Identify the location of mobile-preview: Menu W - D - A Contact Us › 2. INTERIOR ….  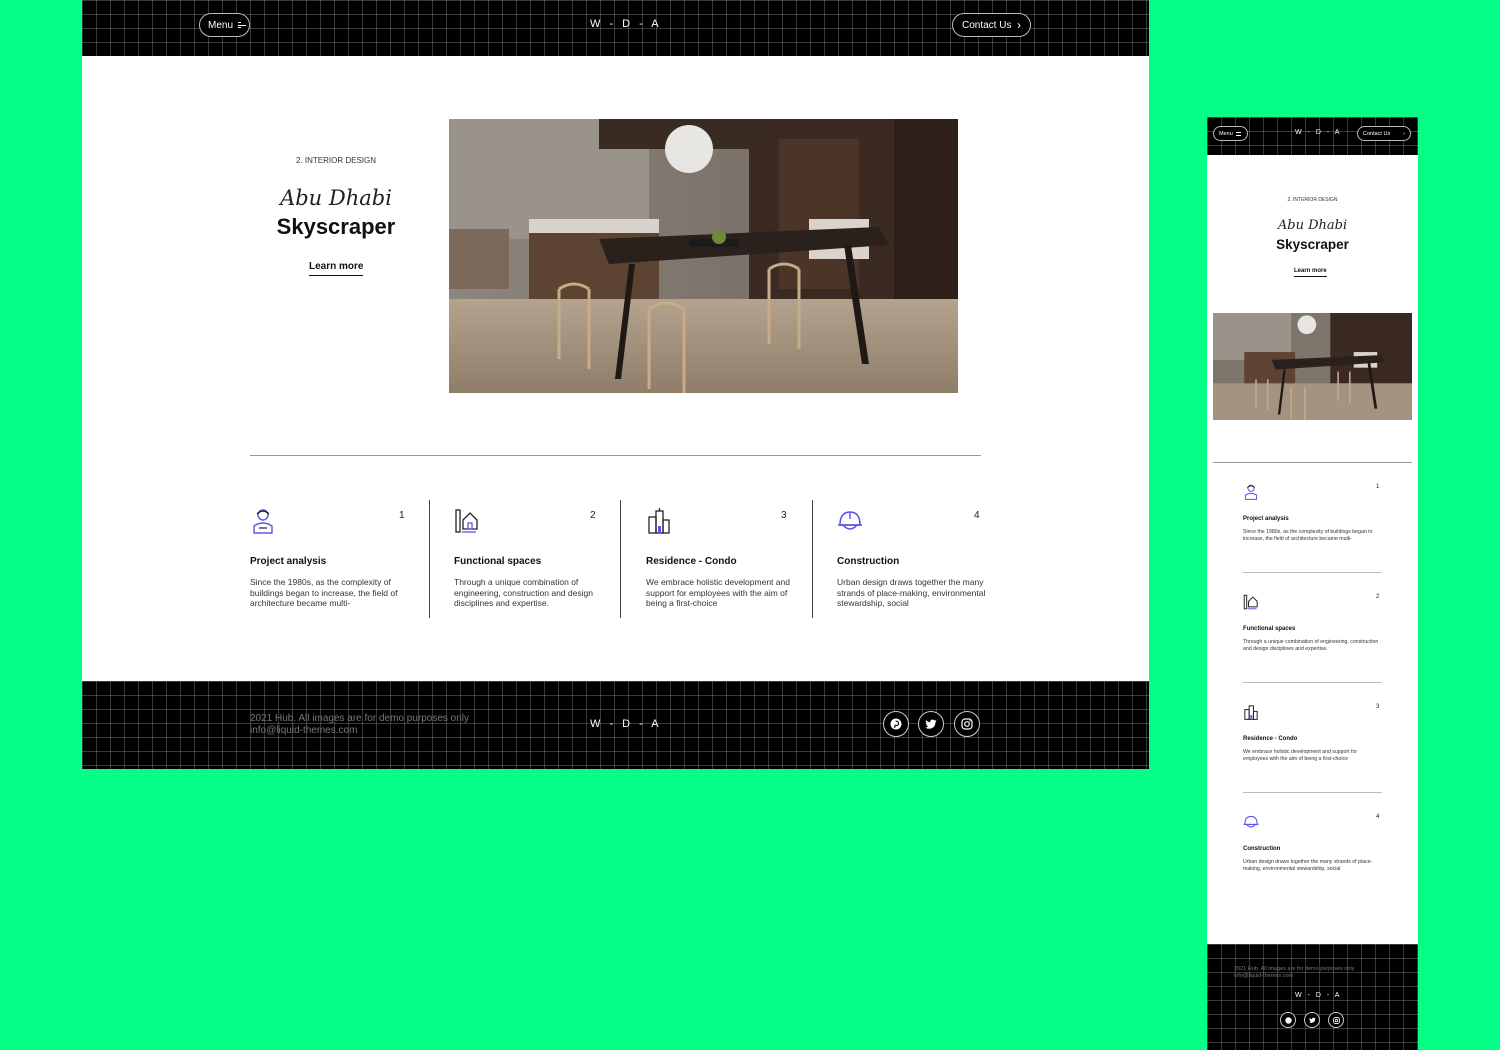
(1312, 583).